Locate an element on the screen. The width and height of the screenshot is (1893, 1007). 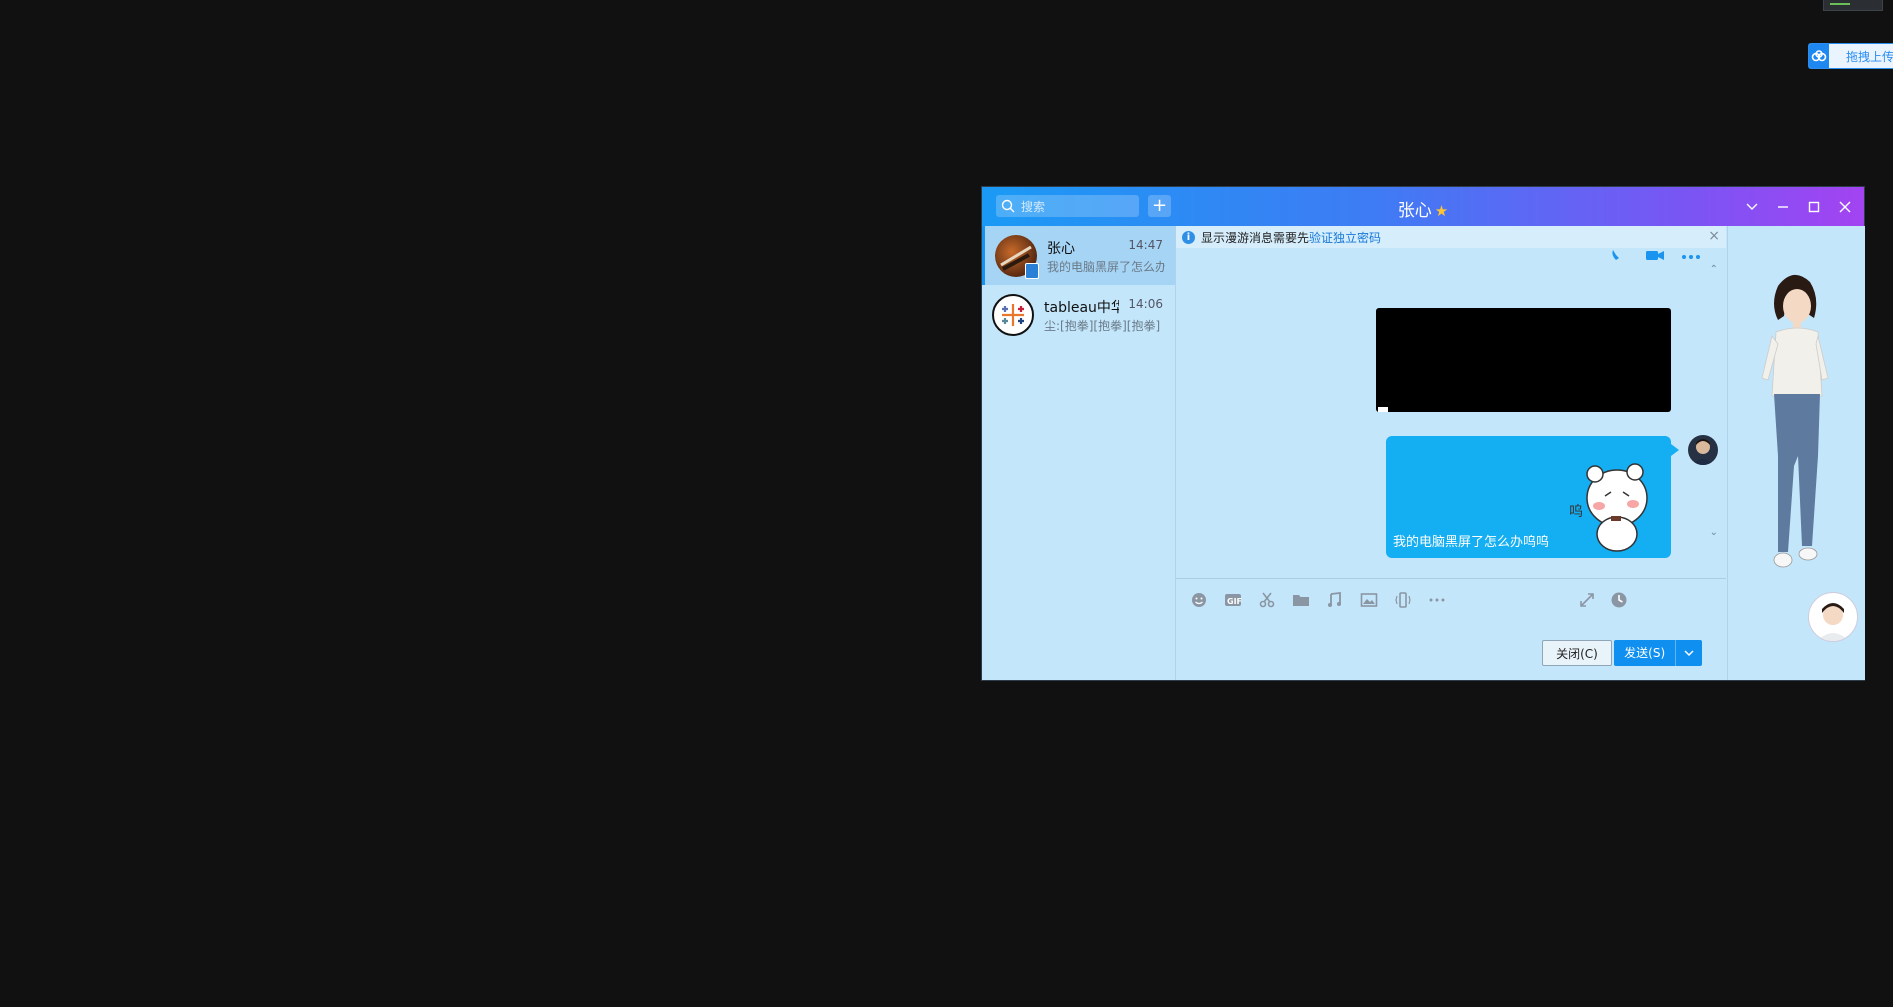
folder-icon is located at coordinates (1301, 600).